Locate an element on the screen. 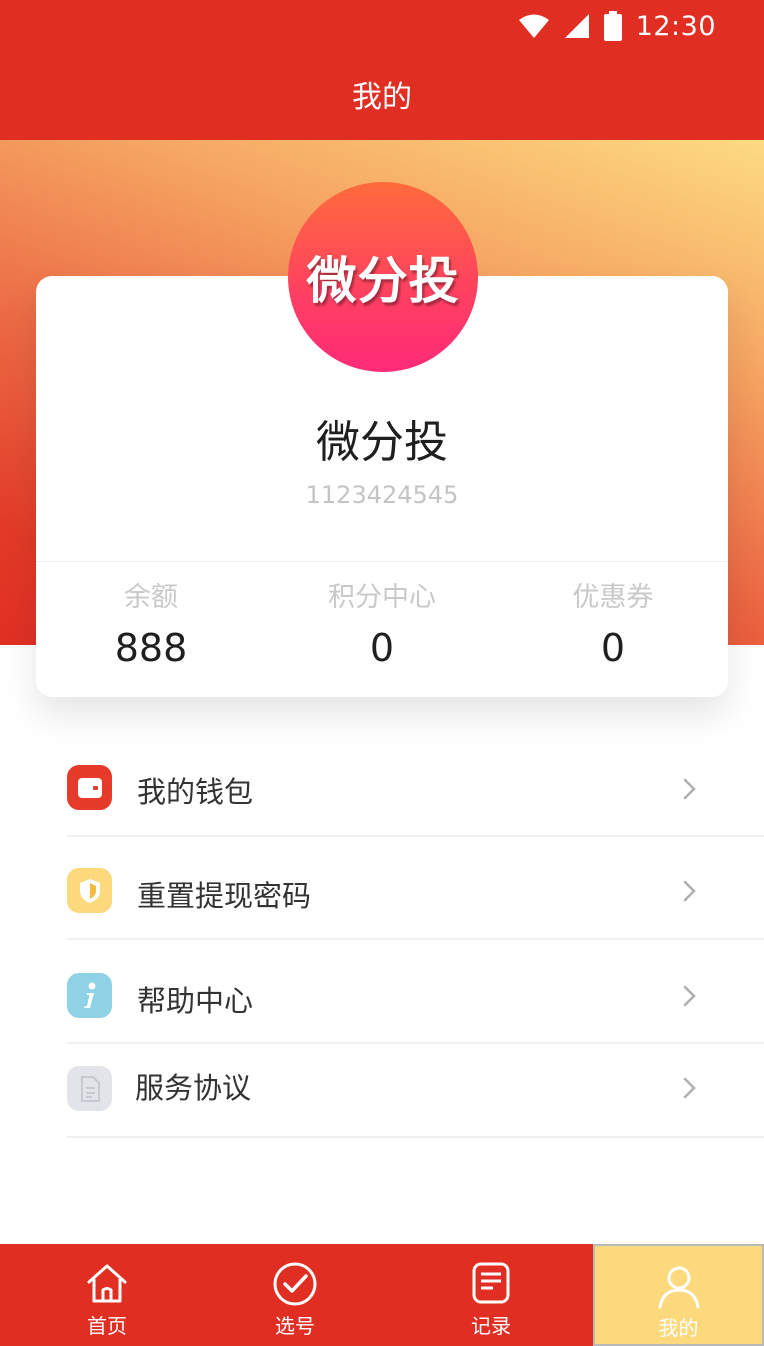  menu-item-label: 我的钱包 is located at coordinates (195, 792).